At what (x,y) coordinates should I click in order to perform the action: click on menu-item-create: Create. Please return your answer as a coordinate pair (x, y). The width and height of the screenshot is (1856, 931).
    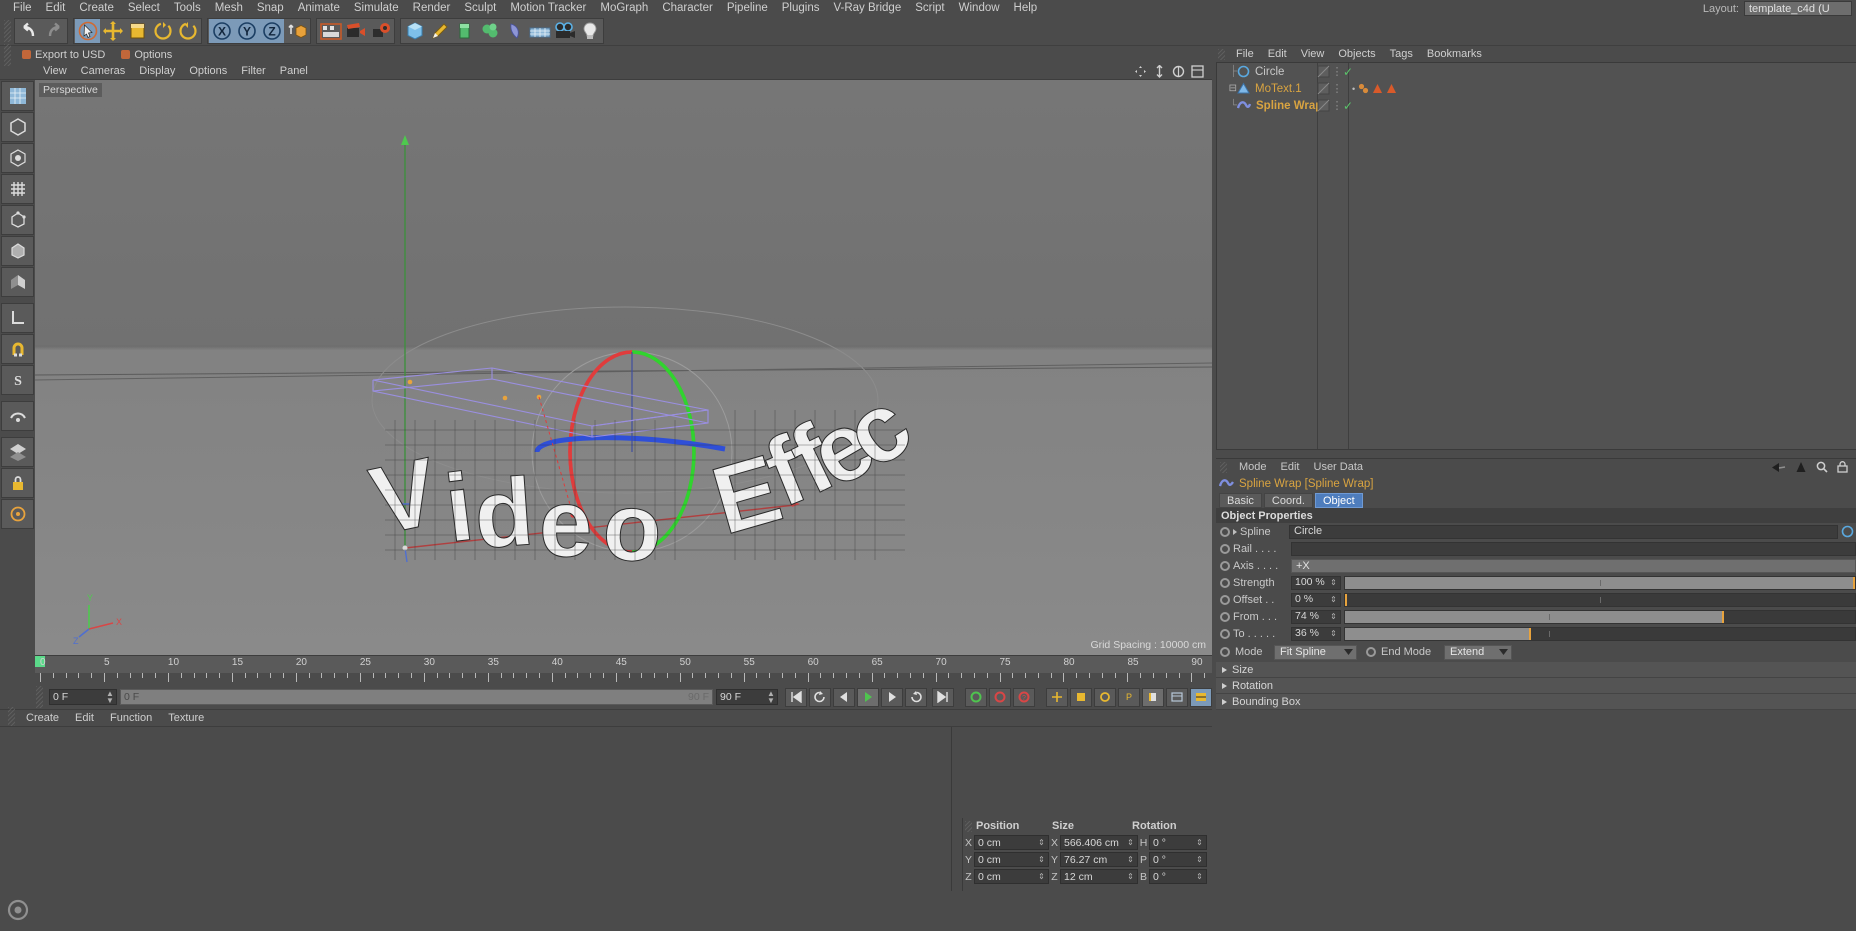
    Looking at the image, I should click on (96, 8).